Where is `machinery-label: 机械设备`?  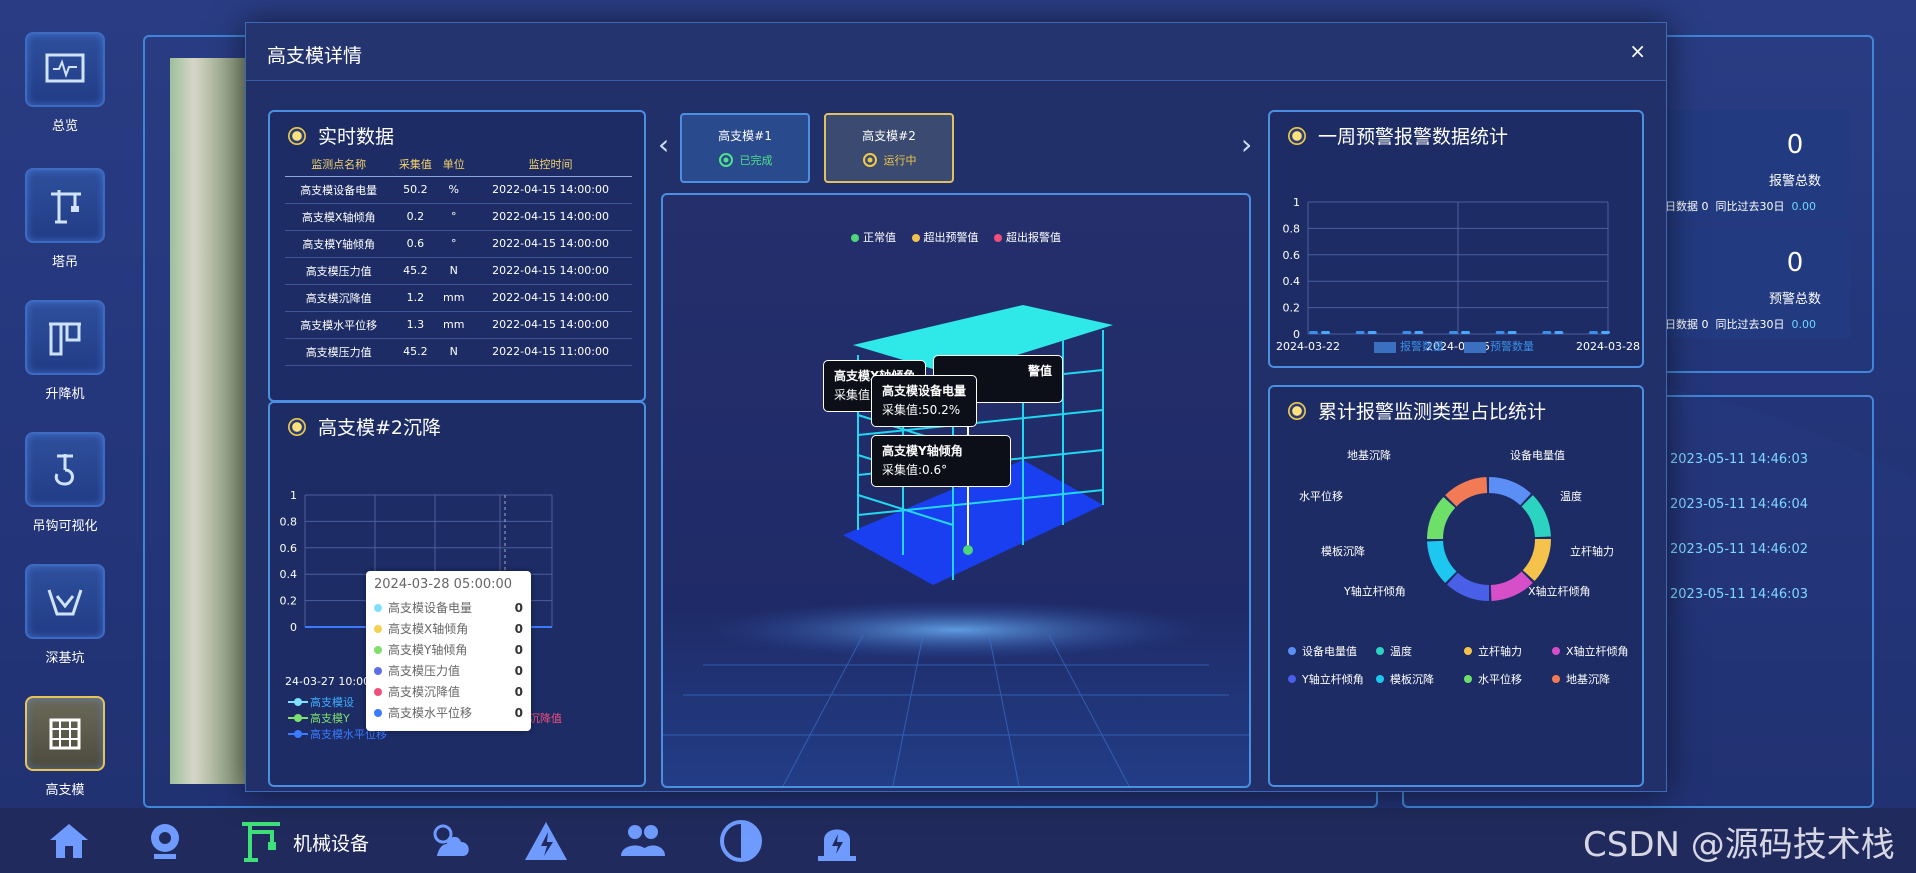 machinery-label: 机械设备 is located at coordinates (331, 842).